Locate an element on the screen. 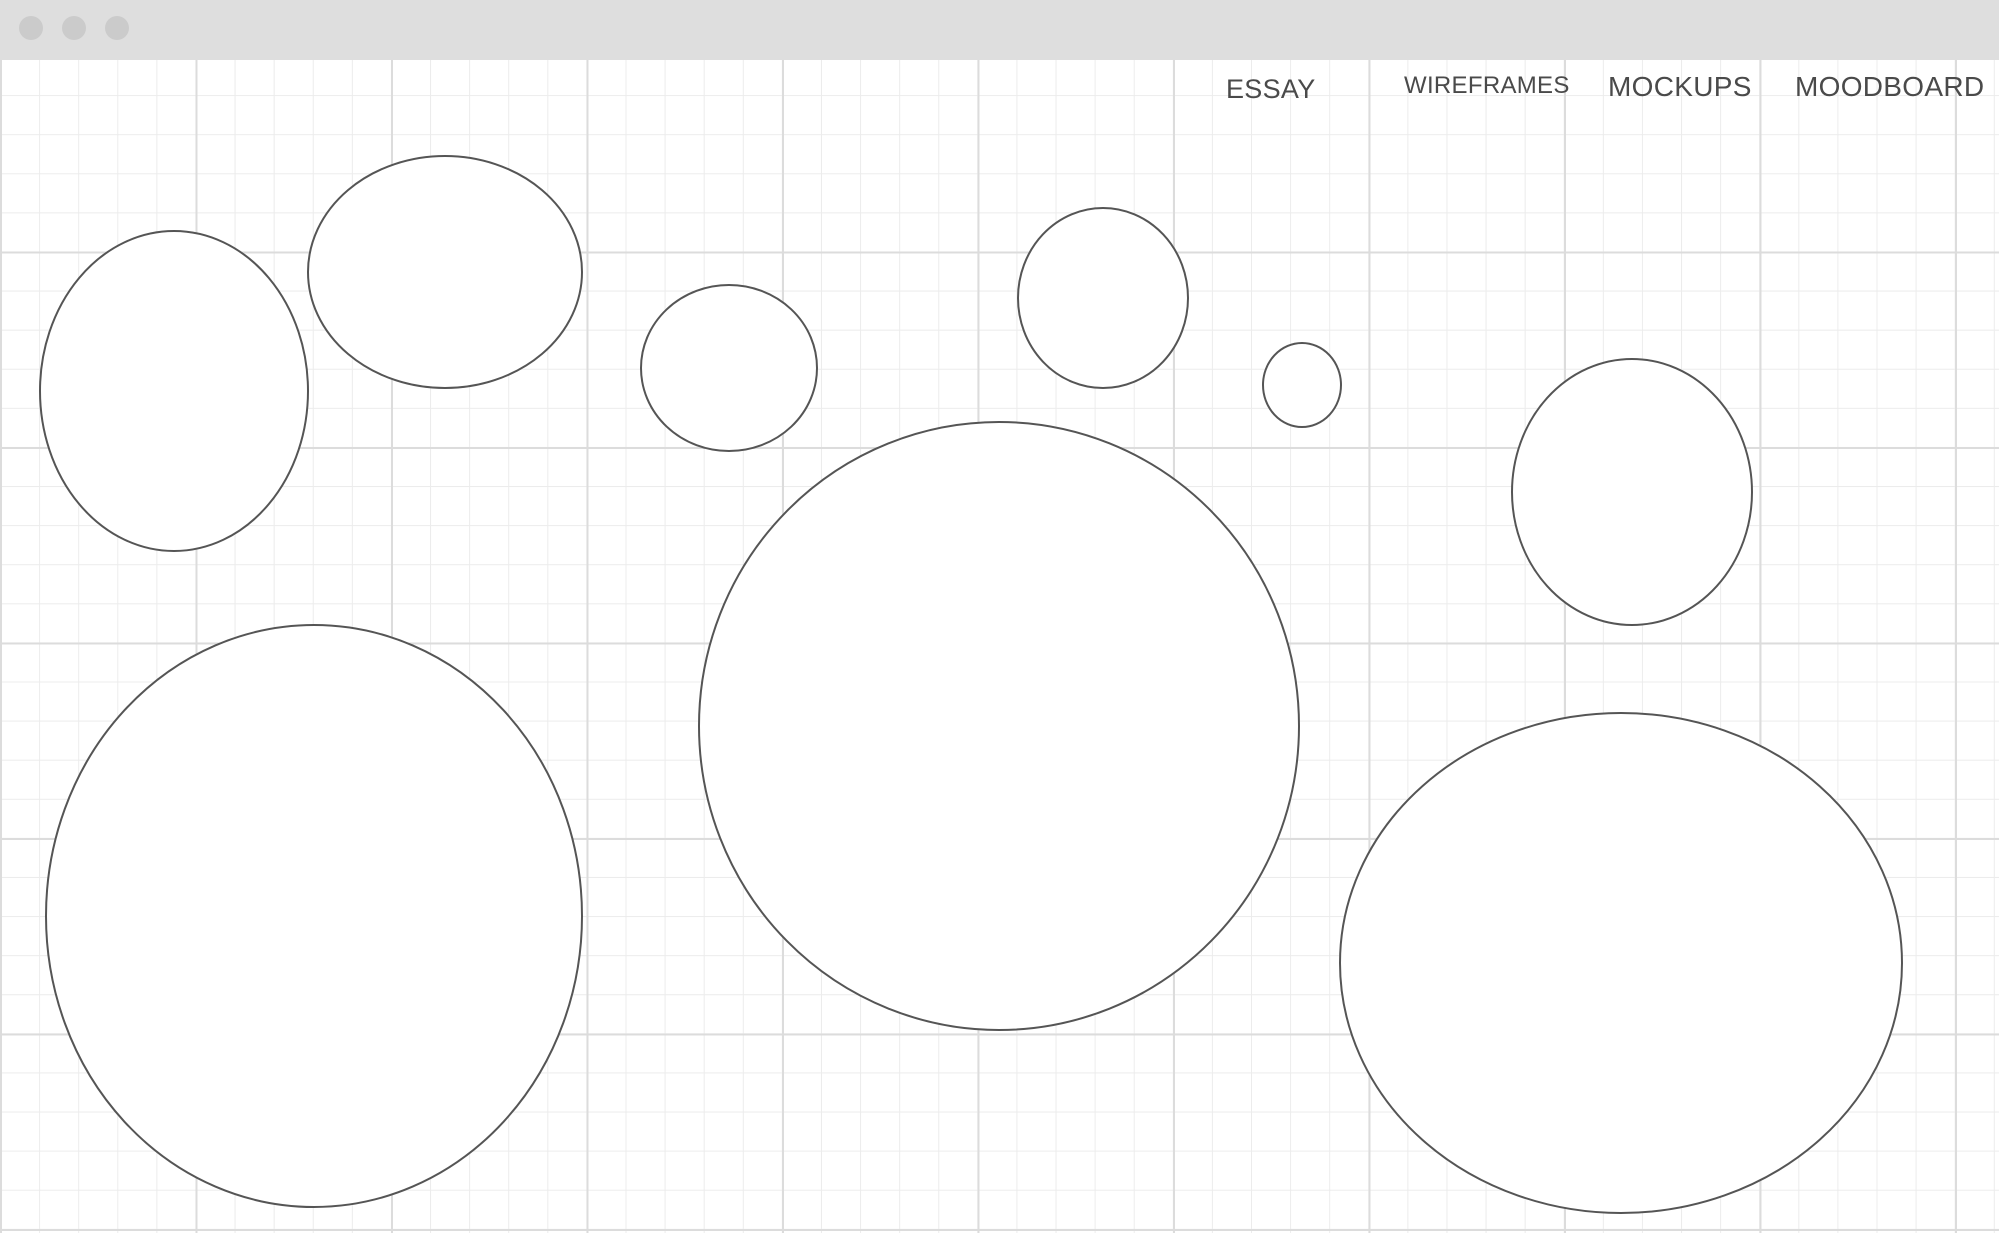  nav-wireframes-link: WIREFRAMES is located at coordinates (1487, 86).